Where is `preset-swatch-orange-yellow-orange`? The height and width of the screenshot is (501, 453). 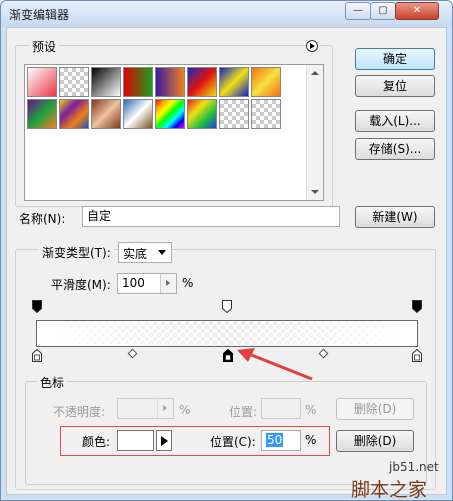
preset-swatch-orange-yellow-orange is located at coordinates (266, 82).